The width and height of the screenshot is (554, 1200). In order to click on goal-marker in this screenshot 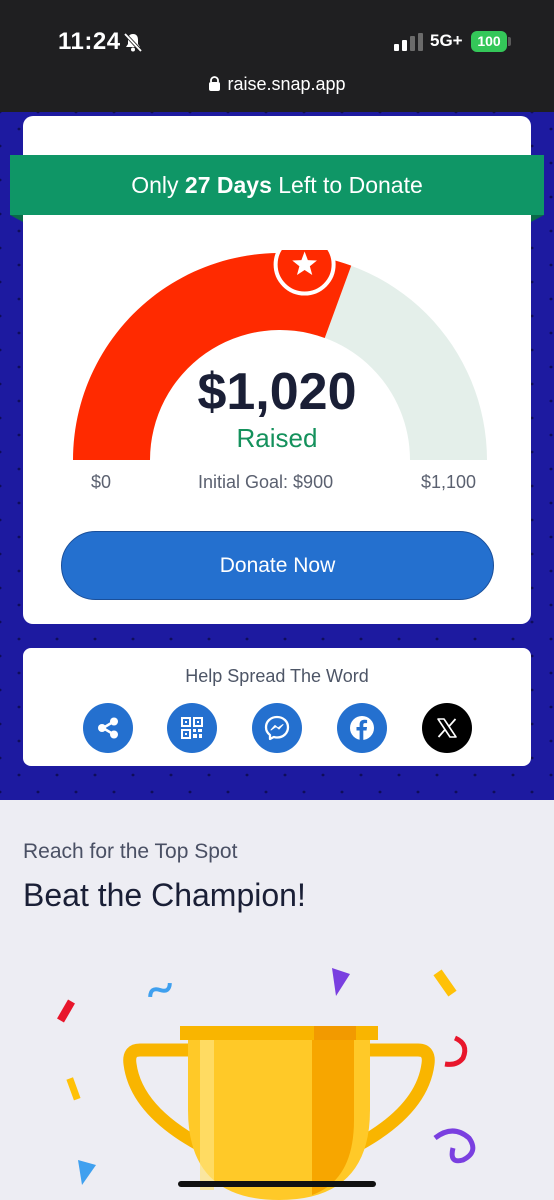, I will do `click(304, 273)`.